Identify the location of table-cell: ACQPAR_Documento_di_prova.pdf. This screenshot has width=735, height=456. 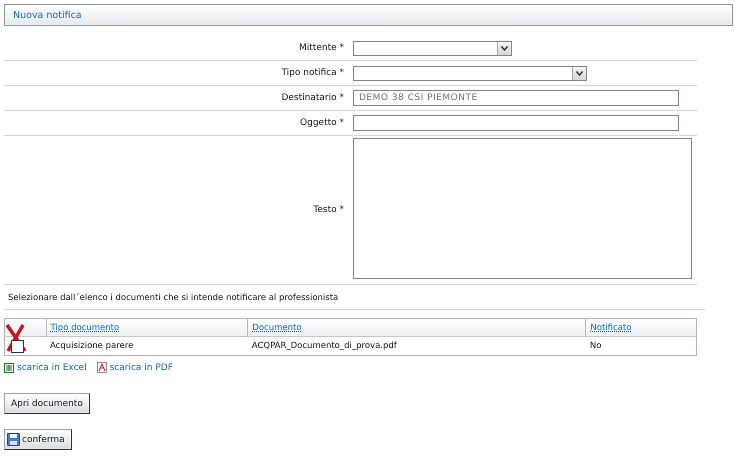
(417, 346).